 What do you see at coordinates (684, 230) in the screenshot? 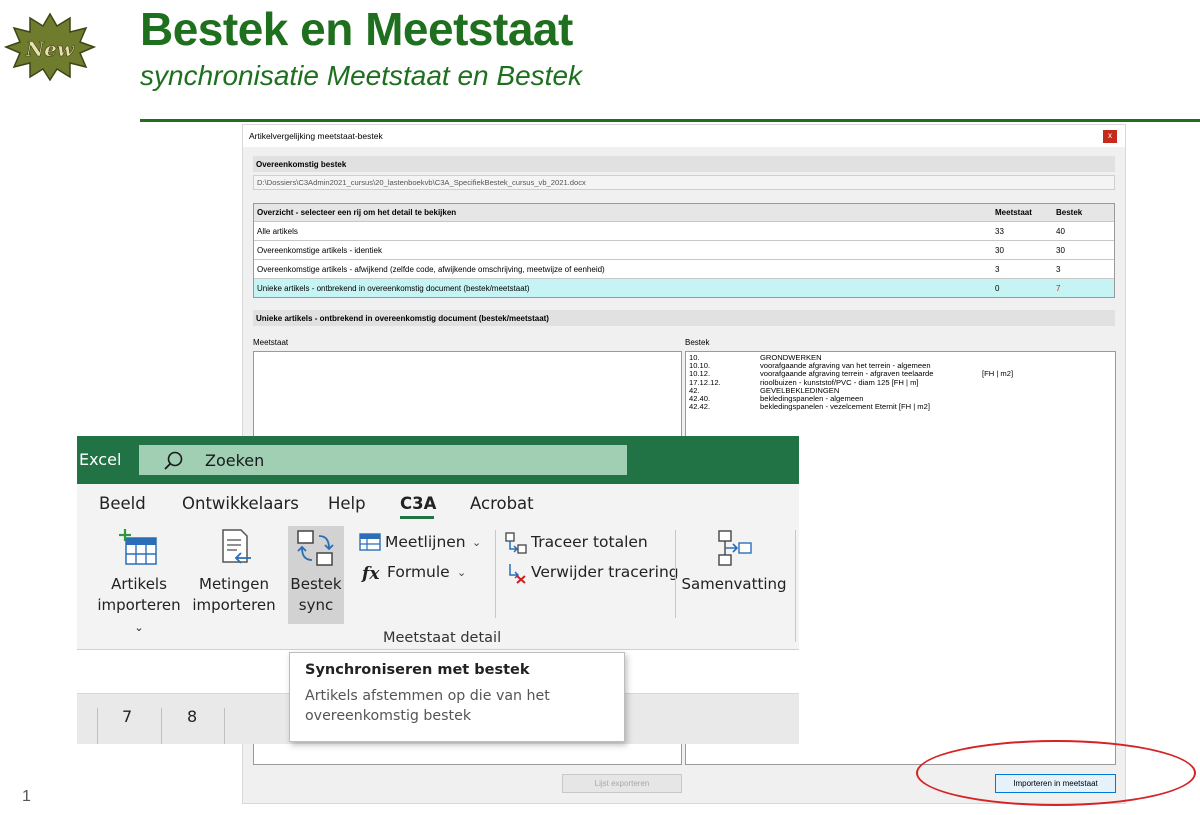
I see `table-row: Alle artikels 33 40` at bounding box center [684, 230].